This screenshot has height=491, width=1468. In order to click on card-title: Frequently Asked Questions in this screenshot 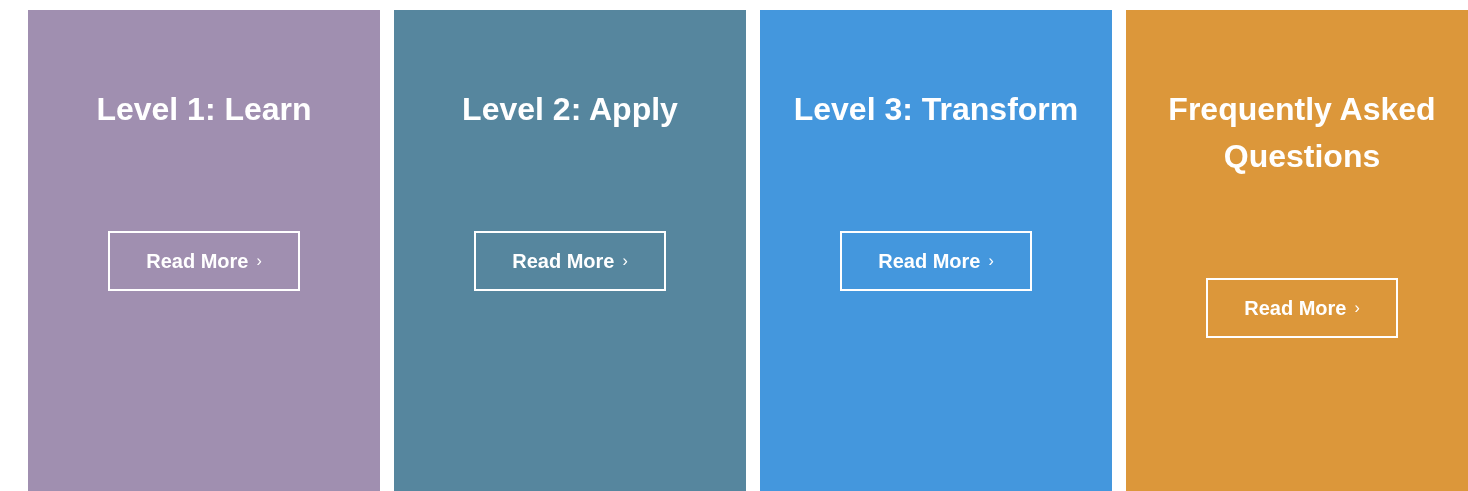, I will do `click(1302, 133)`.